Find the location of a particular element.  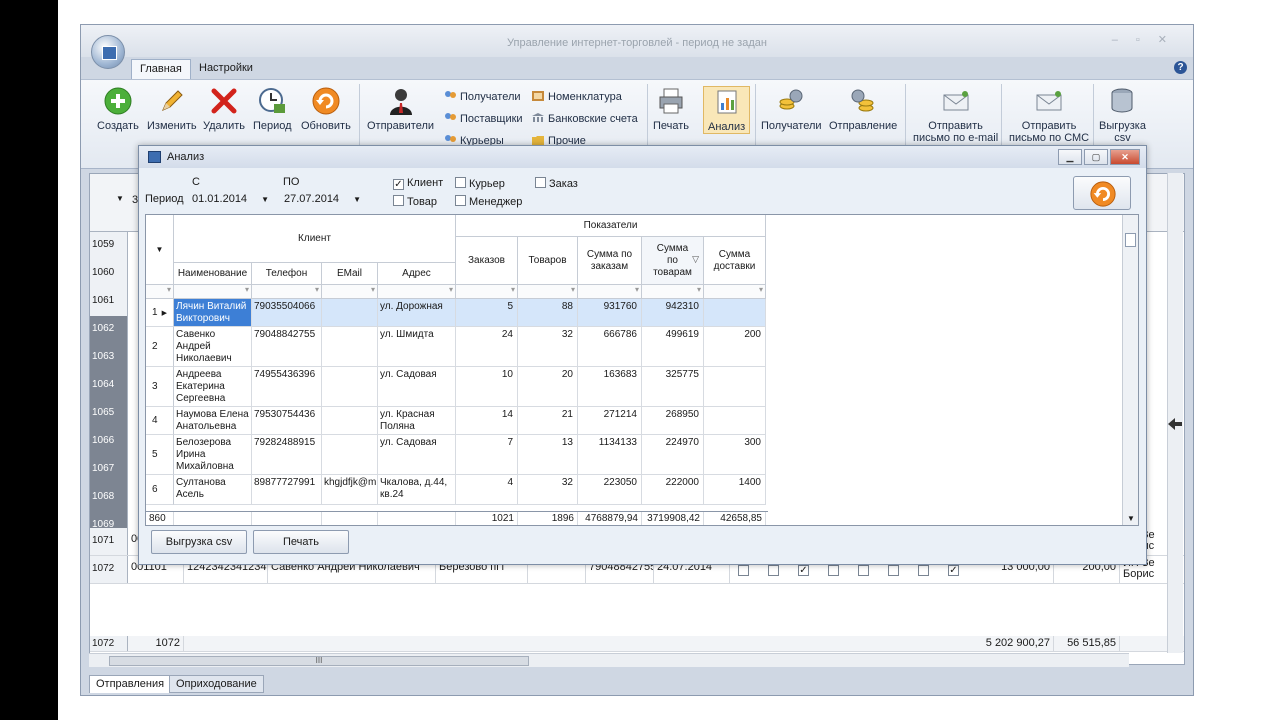

column-header-sum-goods: Сумма по товарам ▽ is located at coordinates (673, 261).